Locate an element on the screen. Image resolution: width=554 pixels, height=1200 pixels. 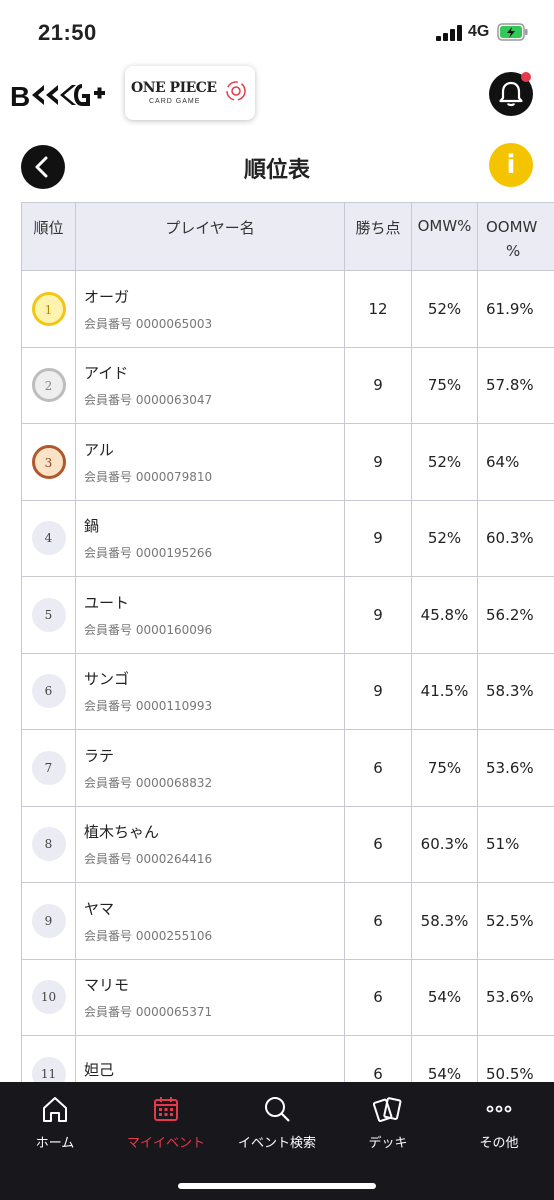
member-id: 会員番号 0000264416 is located at coordinates (148, 859).